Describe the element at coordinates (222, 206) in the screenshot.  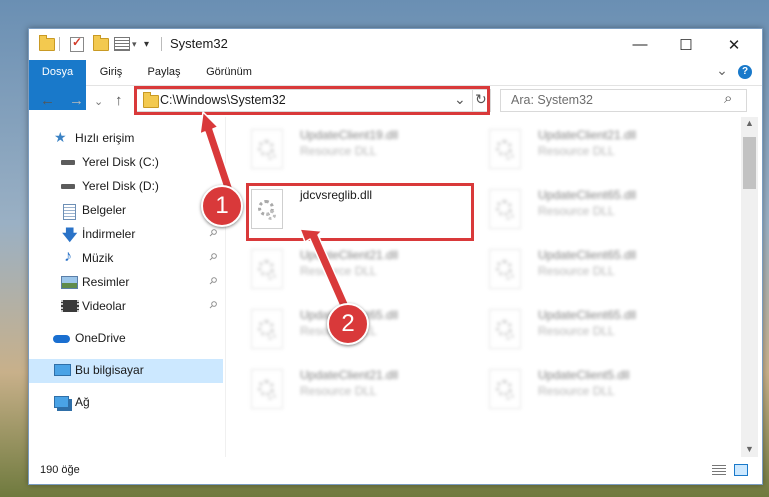
I see `step-1-badge: 1` at that location.